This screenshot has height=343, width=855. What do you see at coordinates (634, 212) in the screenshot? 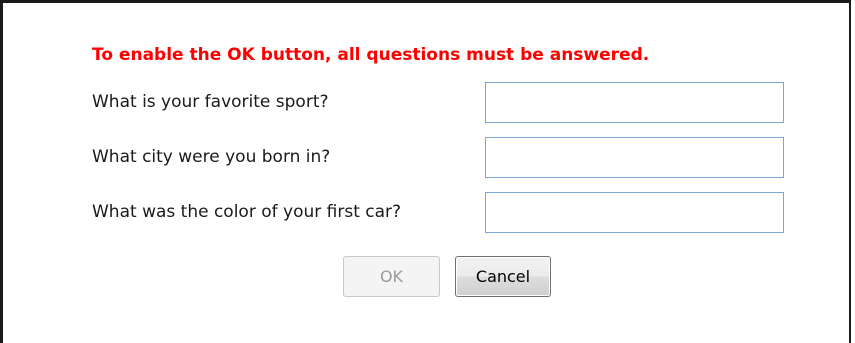
I see `answer-input-first-car-color` at bounding box center [634, 212].